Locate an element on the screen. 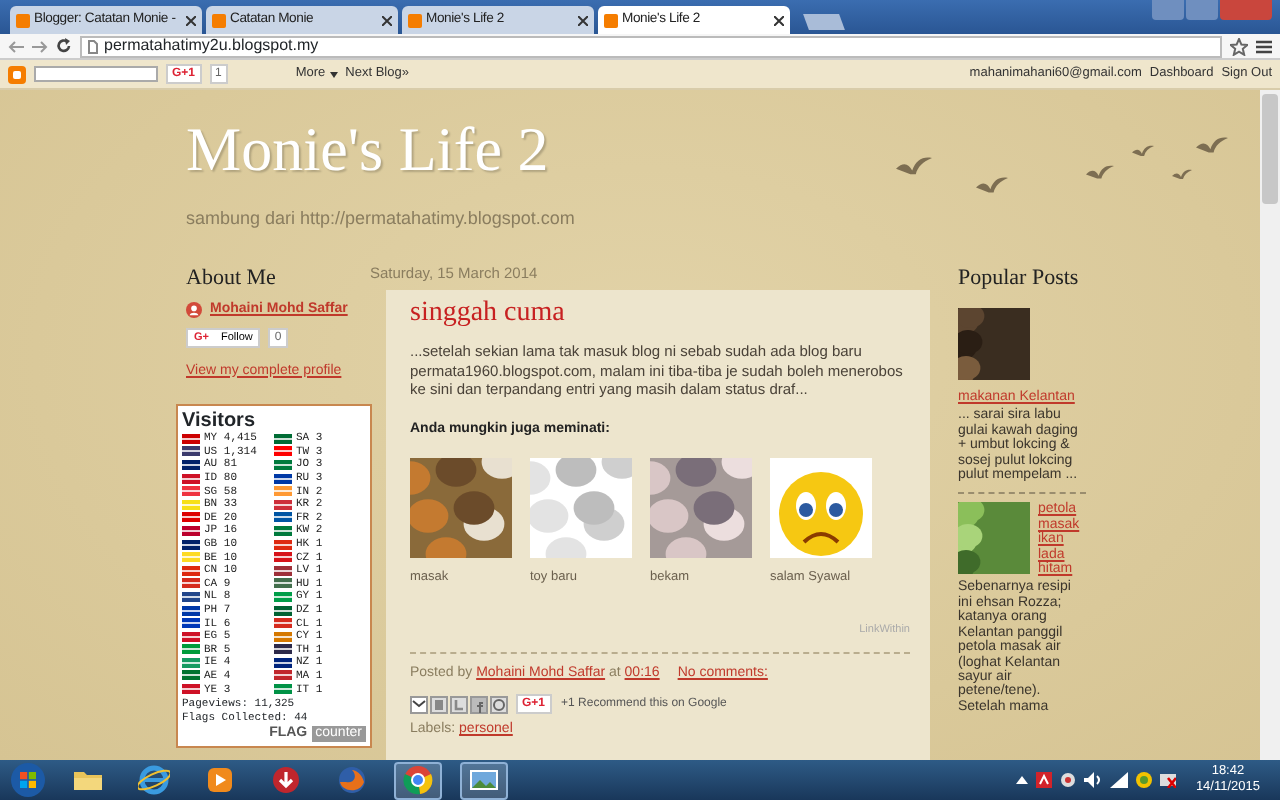 This screenshot has width=1280, height=800. browser-icon is located at coordinates (418, 780).